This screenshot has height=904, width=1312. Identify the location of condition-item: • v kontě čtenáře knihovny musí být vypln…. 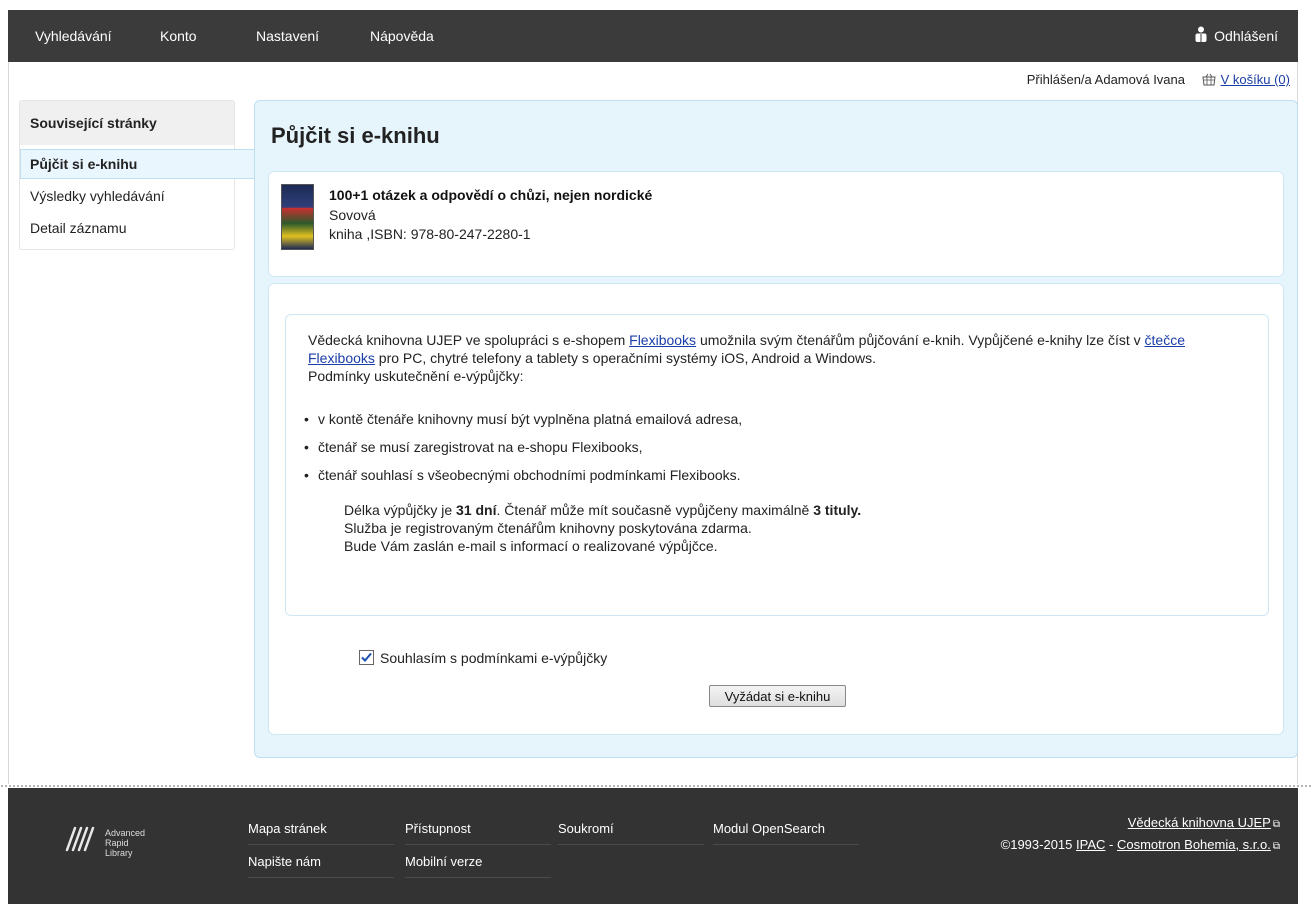
(523, 419).